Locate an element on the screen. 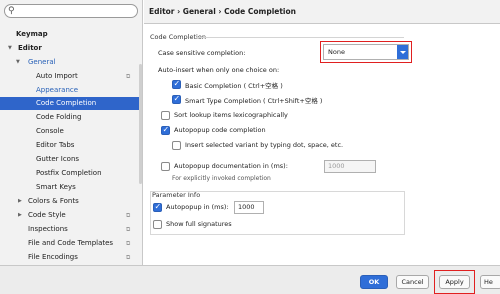  autopopup-doc-label: Autopopup documentation in (ms): is located at coordinates (231, 166).